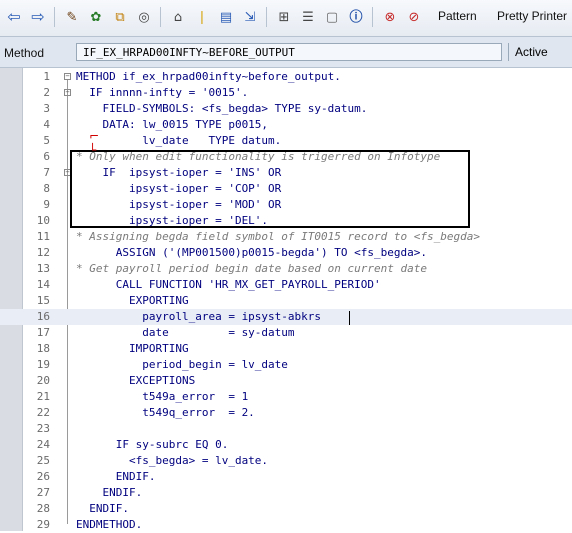 This screenshot has height=533, width=572. Describe the element at coordinates (43, 348) in the screenshot. I see `line-number: 18` at that location.